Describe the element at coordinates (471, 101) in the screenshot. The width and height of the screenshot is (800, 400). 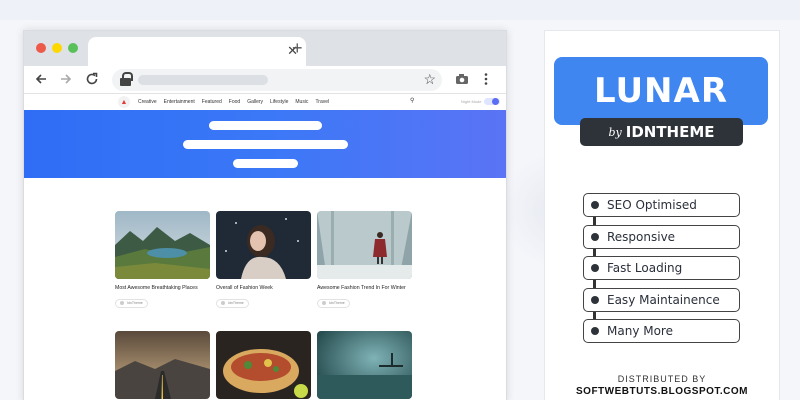
I see `night-mode-label: Night Mode` at that location.